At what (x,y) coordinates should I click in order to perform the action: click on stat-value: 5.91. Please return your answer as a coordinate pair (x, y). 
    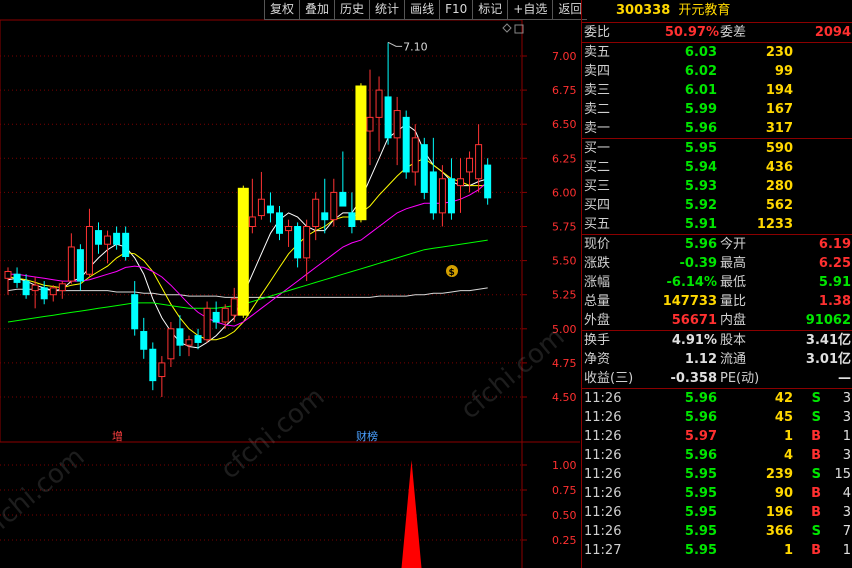
    Looking at the image, I should click on (834, 282).